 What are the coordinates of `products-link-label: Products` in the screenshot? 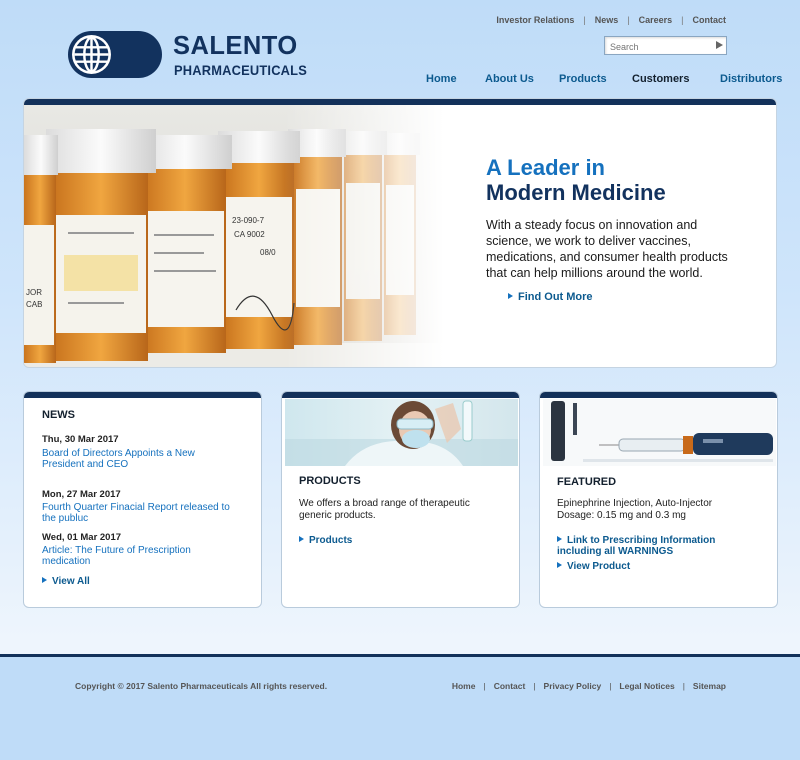 It's located at (331, 540).